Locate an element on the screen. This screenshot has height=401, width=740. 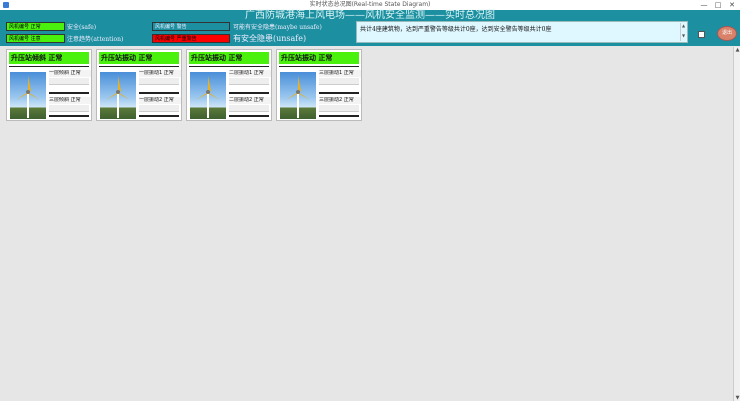
monitor-panel: 升压站振动 正常 二层振动1 正常 二层振动2 正常 is located at coordinates (229, 85).